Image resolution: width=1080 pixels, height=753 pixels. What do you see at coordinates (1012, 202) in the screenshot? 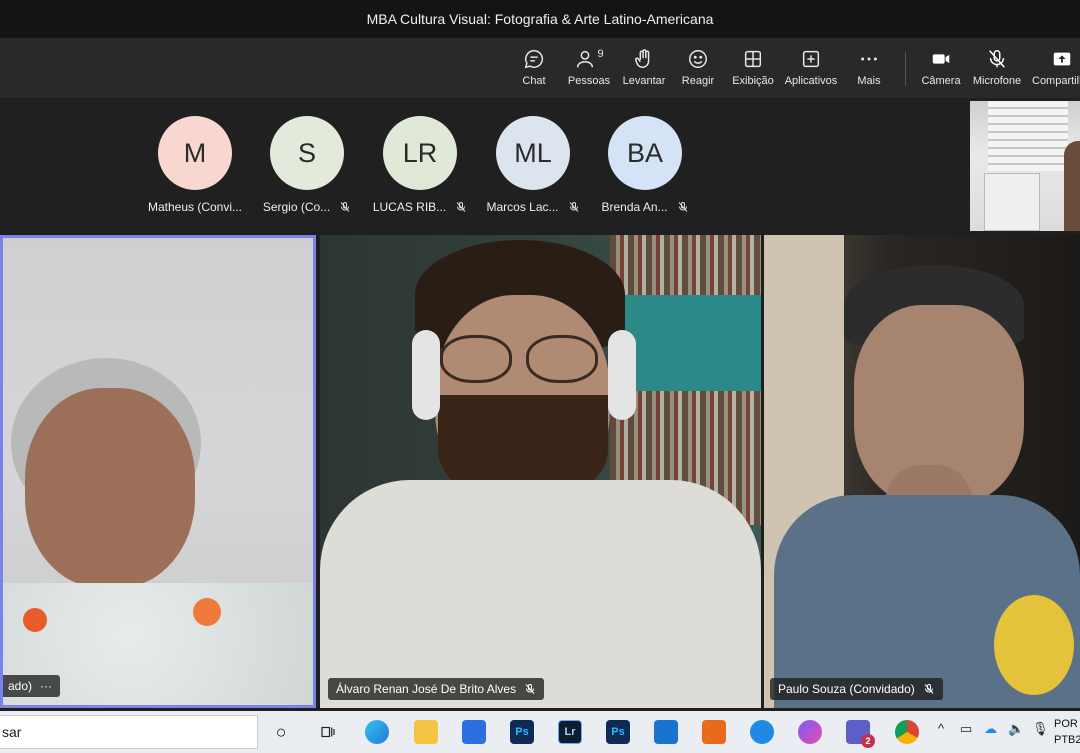
I see `wall-shelf` at bounding box center [1012, 202].